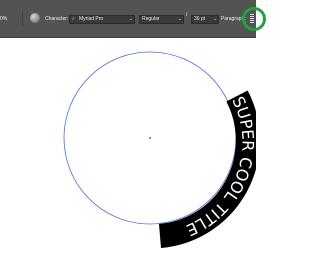  I want to click on font-family-dropdown: ⌕ Myriad Pro ⌄, so click(102, 19).